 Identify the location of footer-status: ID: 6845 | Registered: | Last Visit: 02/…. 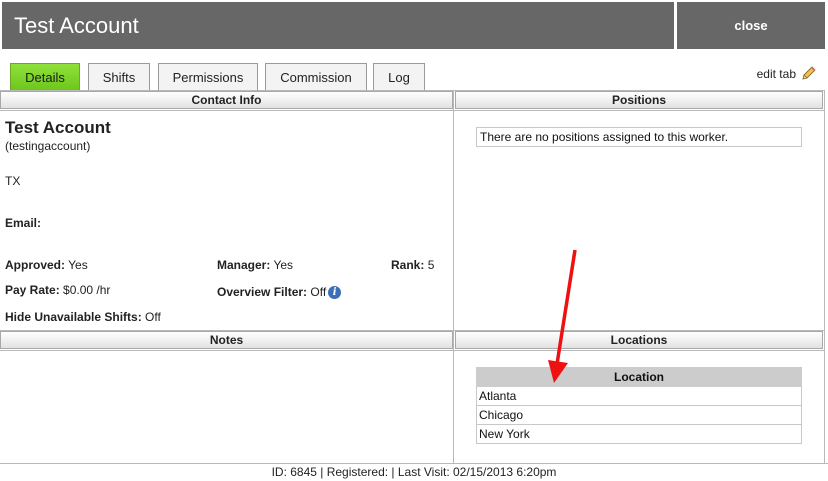
(414, 472).